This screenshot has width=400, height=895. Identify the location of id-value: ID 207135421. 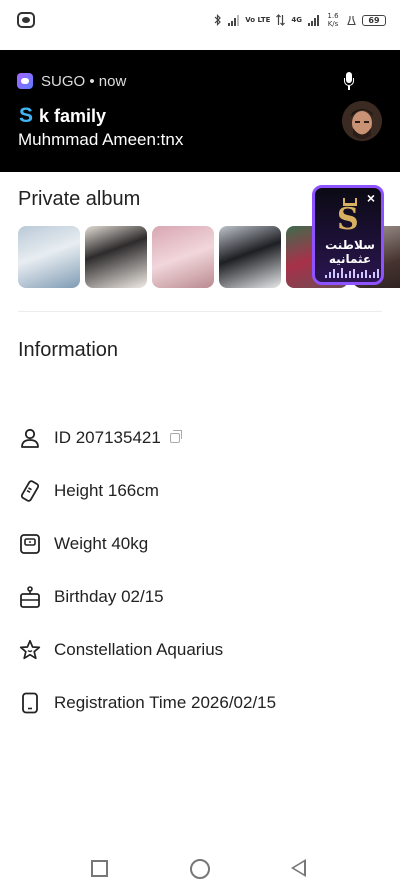
(107, 437).